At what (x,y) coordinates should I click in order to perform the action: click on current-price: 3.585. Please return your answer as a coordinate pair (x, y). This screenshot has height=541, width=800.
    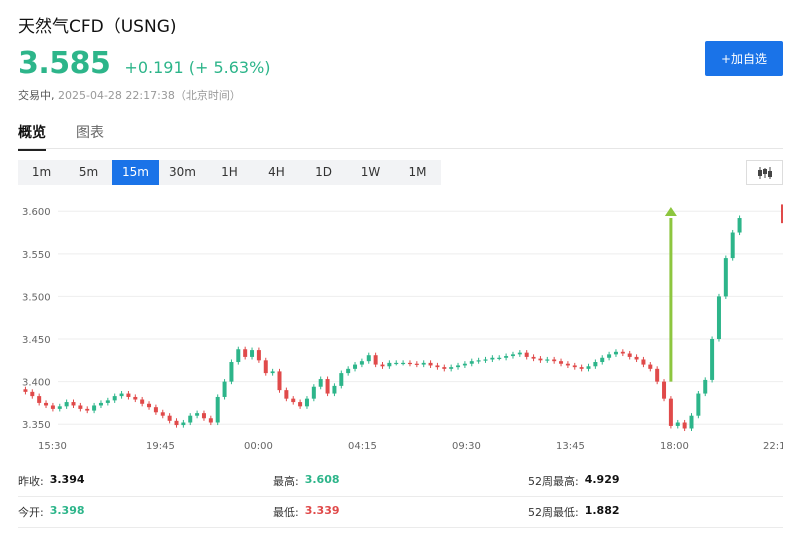
    Looking at the image, I should click on (64, 63).